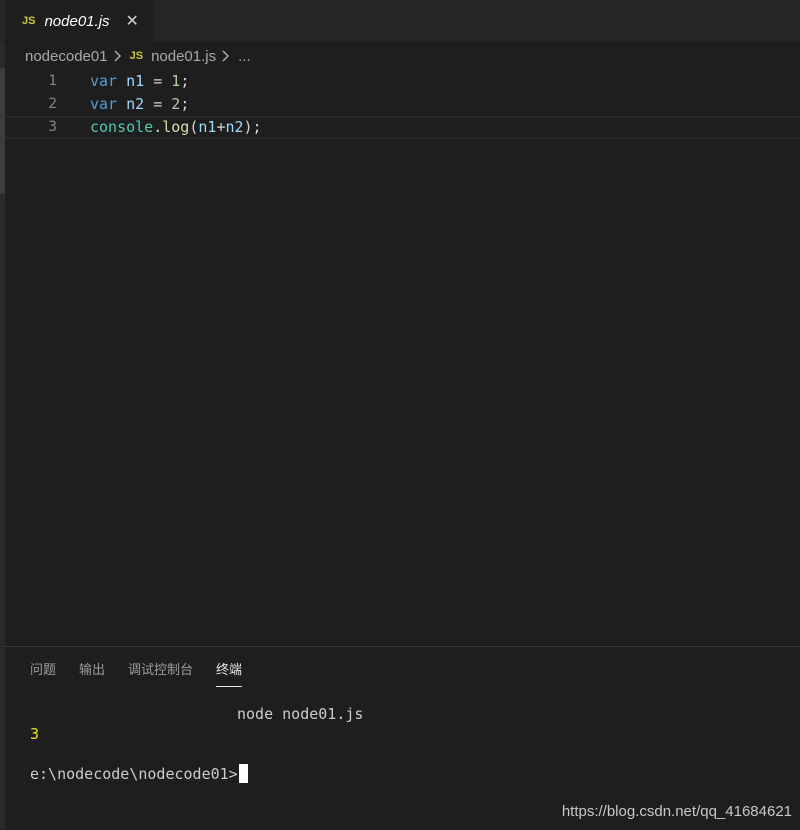  Describe the element at coordinates (402, 81) in the screenshot. I see `code-line: 1 var n1 = 1;` at that location.